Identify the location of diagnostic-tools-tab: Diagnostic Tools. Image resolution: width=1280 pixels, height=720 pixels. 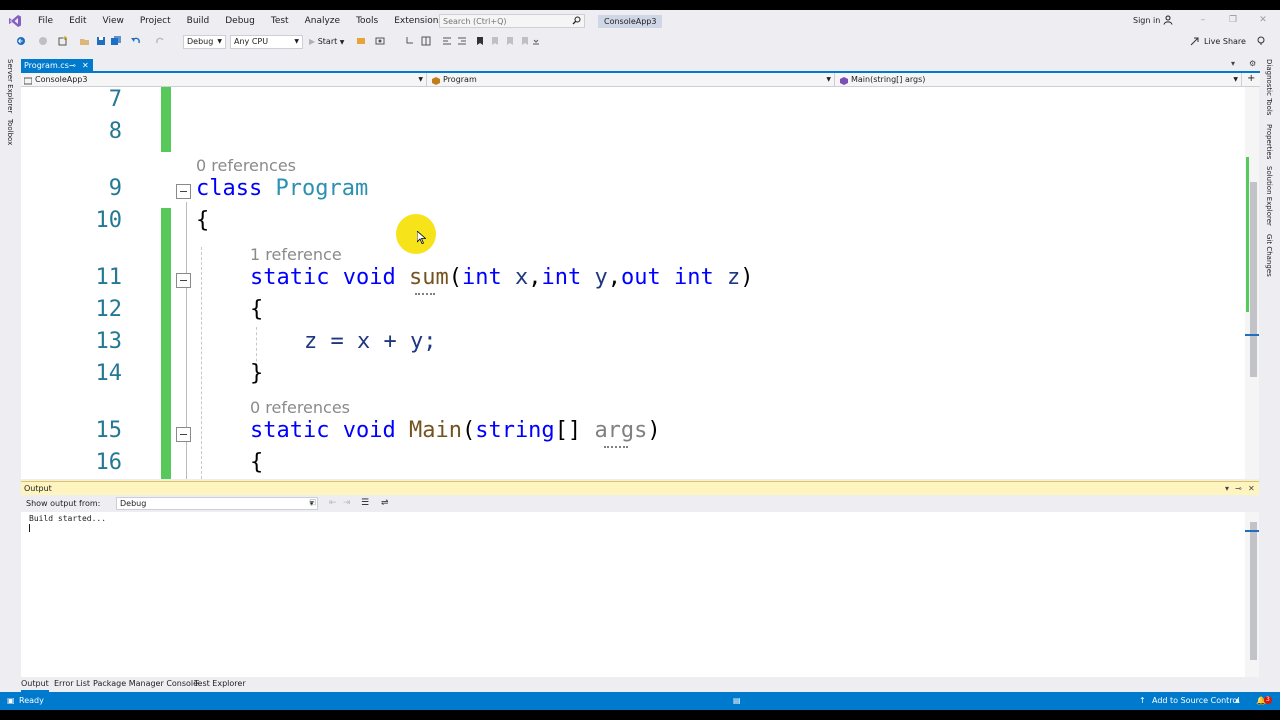
(1269, 87).